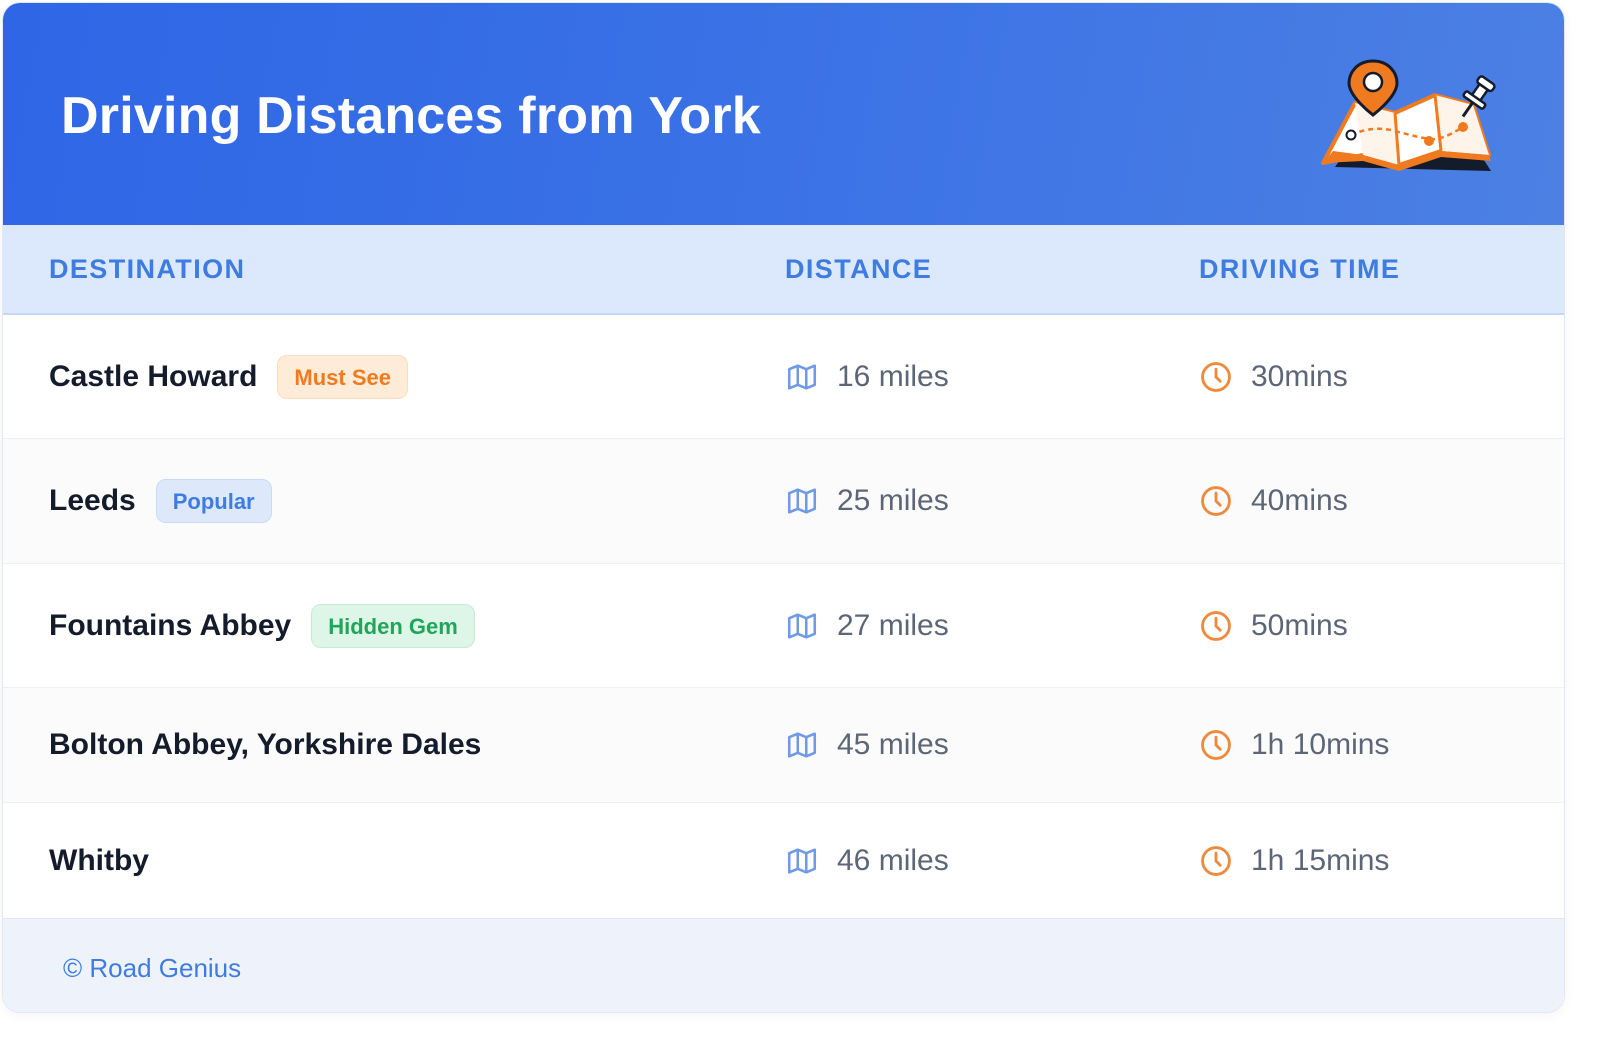 Image resolution: width=1604 pixels, height=1038 pixels. What do you see at coordinates (783, 501) in the screenshot?
I see `table-row: Leeds Popular 25 miles 40mins` at bounding box center [783, 501].